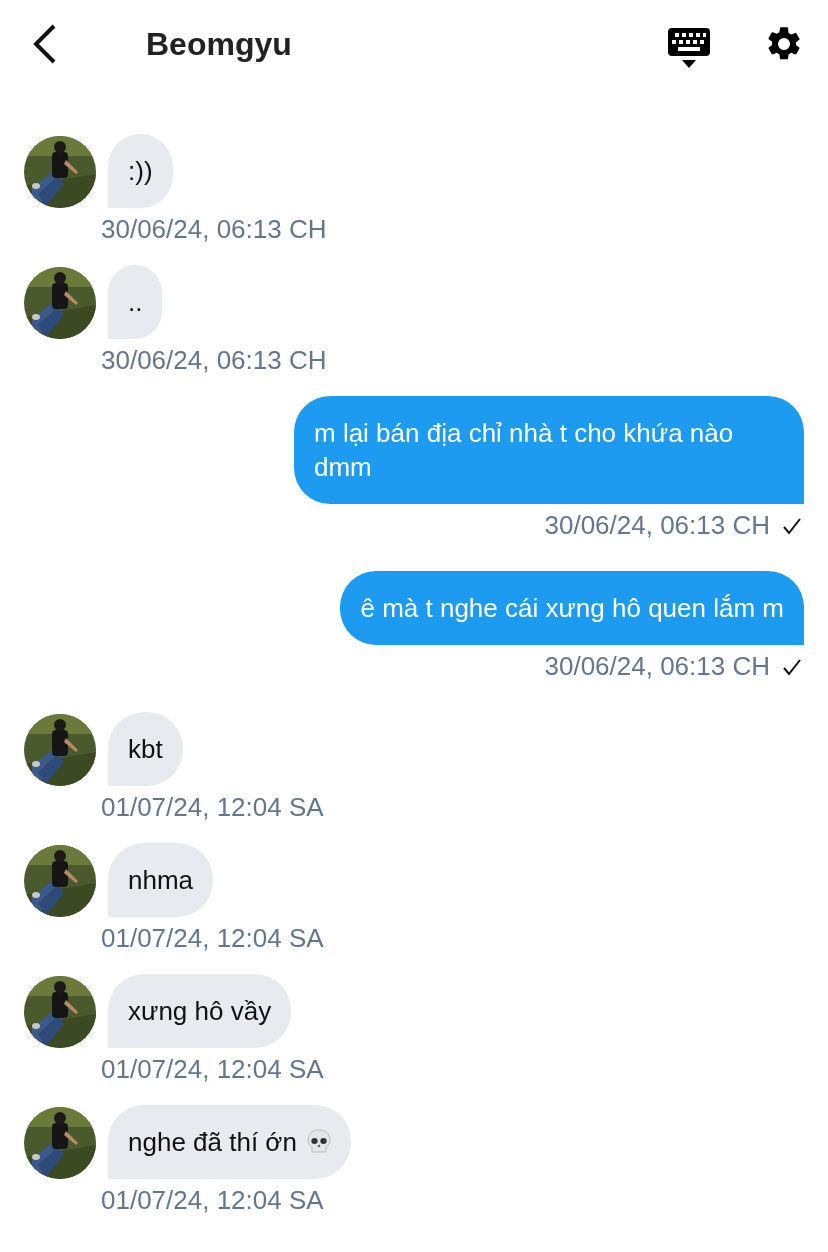 The image size is (828, 1252). What do you see at coordinates (229, 1142) in the screenshot?
I see `message-bubble: nghe đã thí ớn` at bounding box center [229, 1142].